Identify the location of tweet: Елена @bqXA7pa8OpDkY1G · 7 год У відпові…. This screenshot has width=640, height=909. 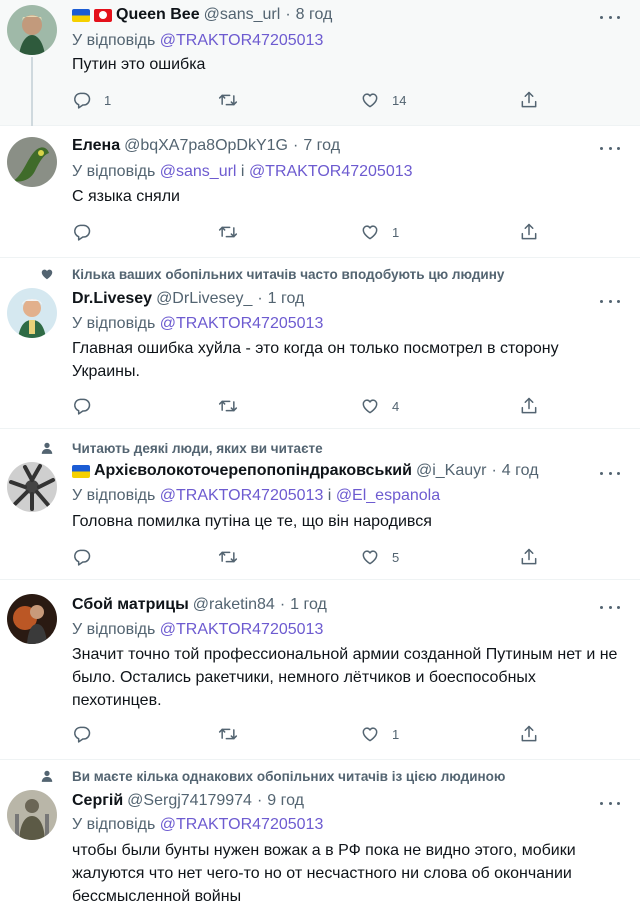
(320, 192).